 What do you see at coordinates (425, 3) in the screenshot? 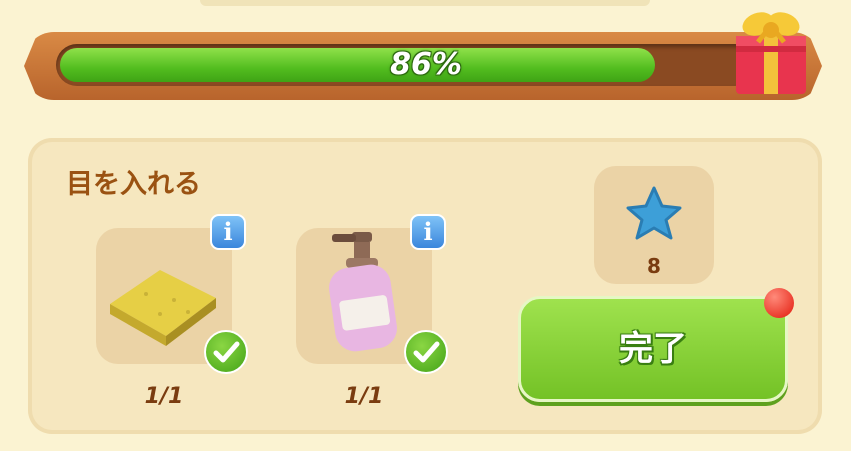
I see `top-panel-edge` at bounding box center [425, 3].